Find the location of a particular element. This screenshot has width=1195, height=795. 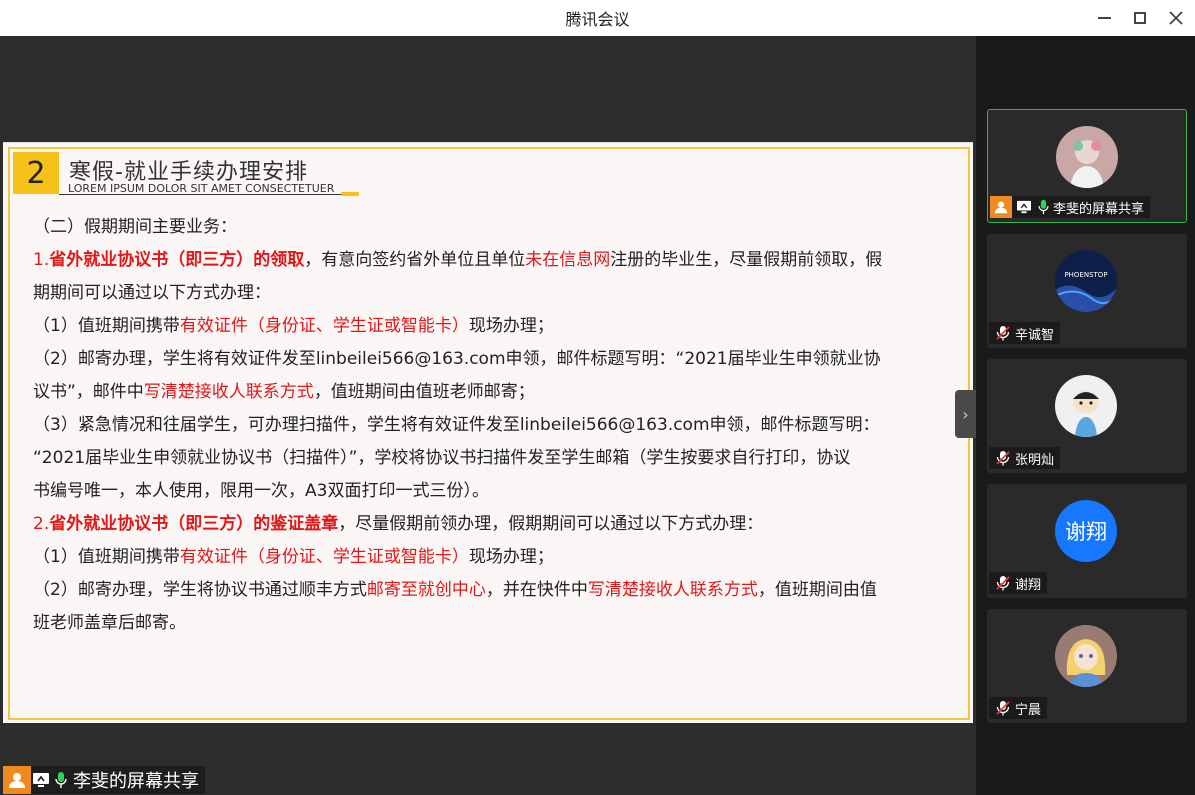

initials-avatar: 谢翔 is located at coordinates (1086, 531).